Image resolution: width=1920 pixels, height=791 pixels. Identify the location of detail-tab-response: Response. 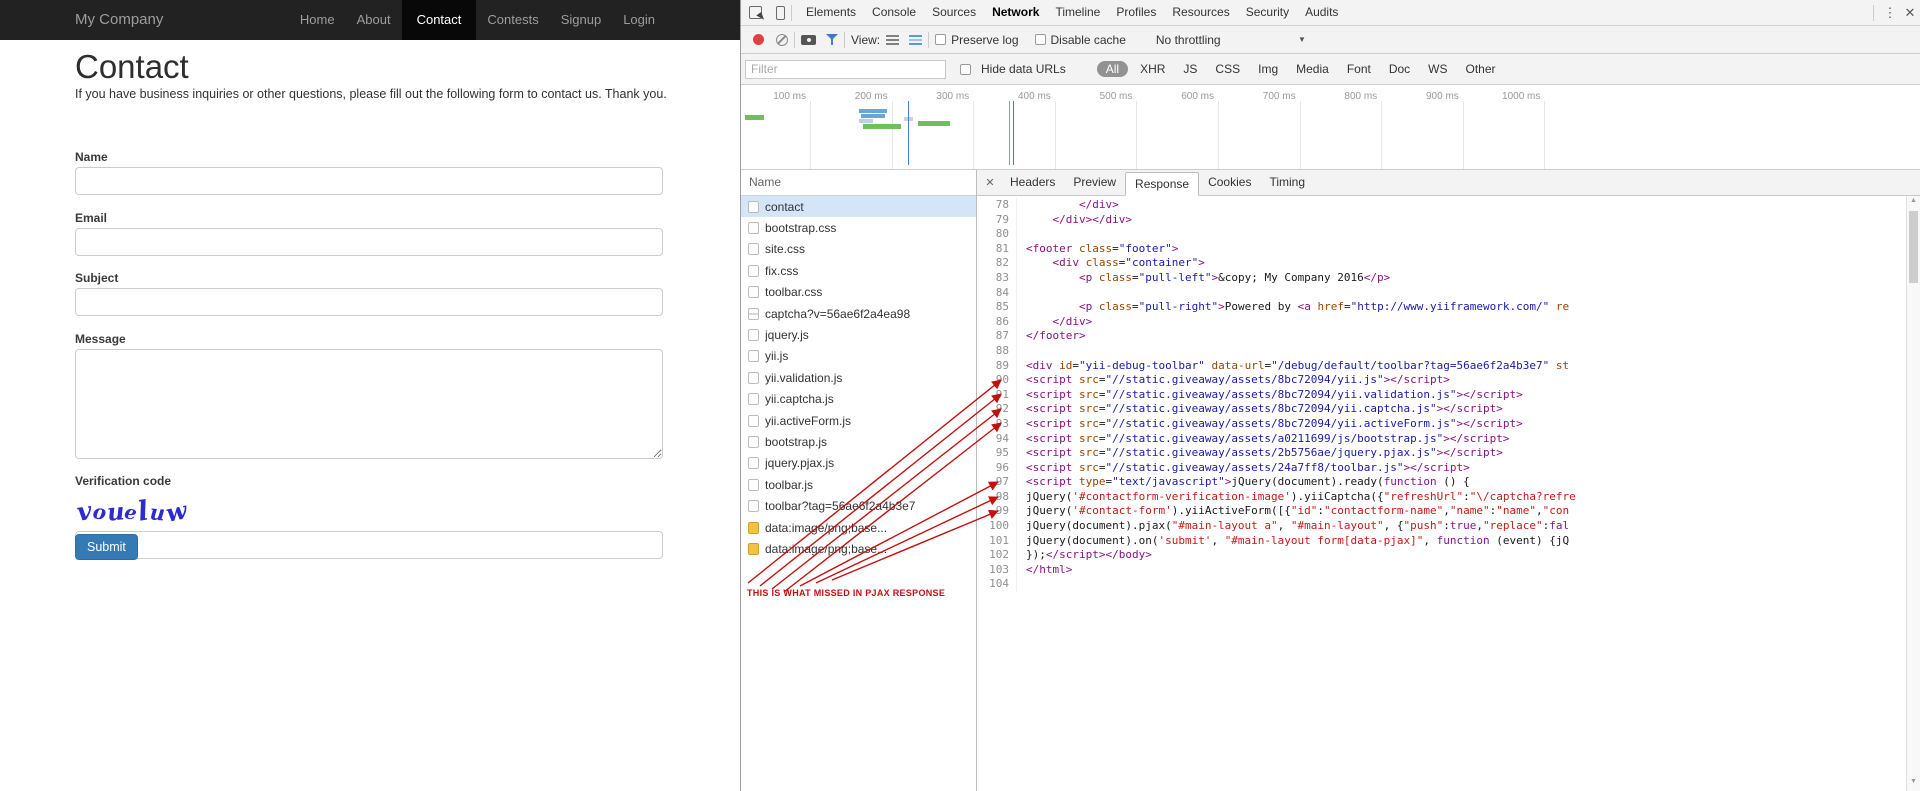
(1162, 183).